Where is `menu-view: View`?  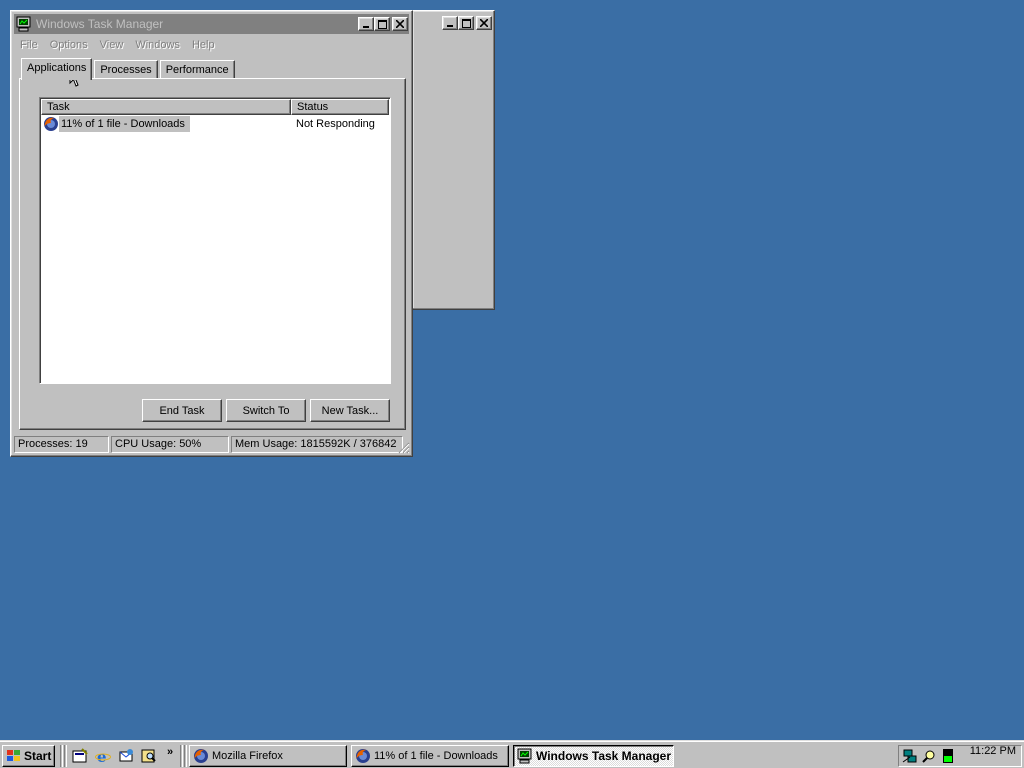
menu-view: View is located at coordinates (112, 45).